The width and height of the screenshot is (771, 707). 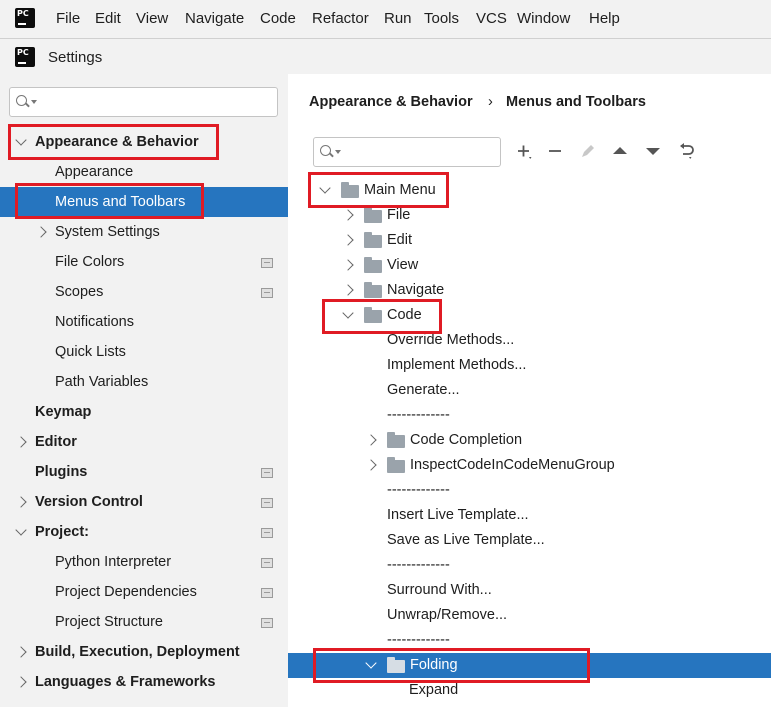 I want to click on sidebar-item-project: Project:, so click(x=144, y=532).